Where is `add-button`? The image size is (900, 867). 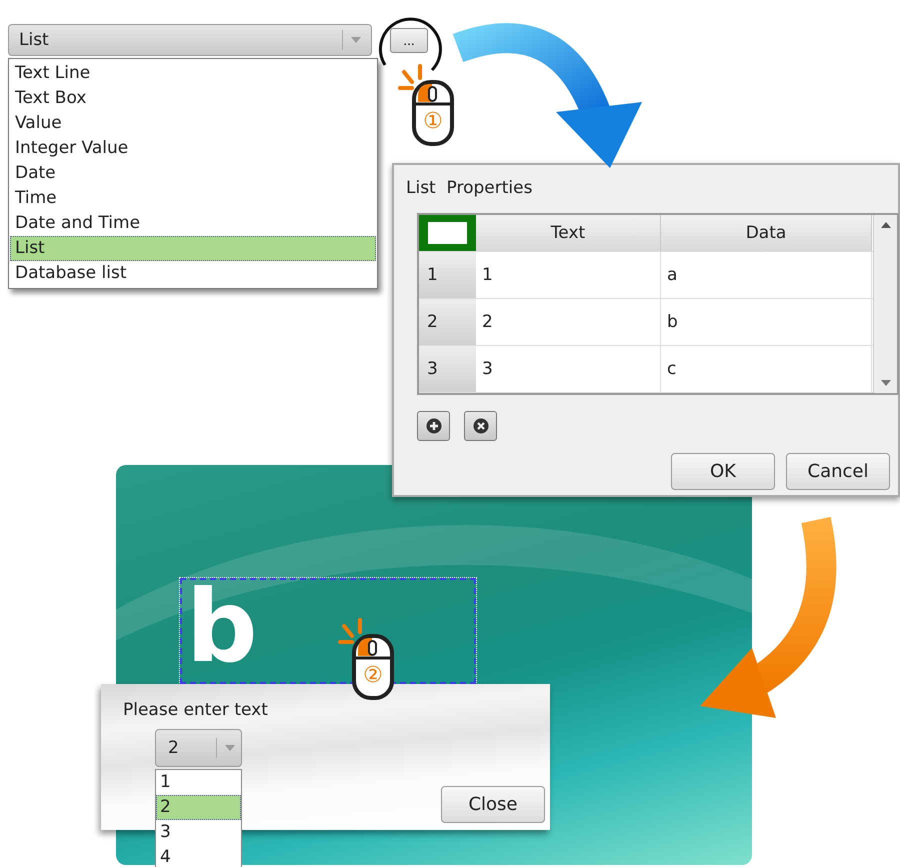
add-button is located at coordinates (433, 426).